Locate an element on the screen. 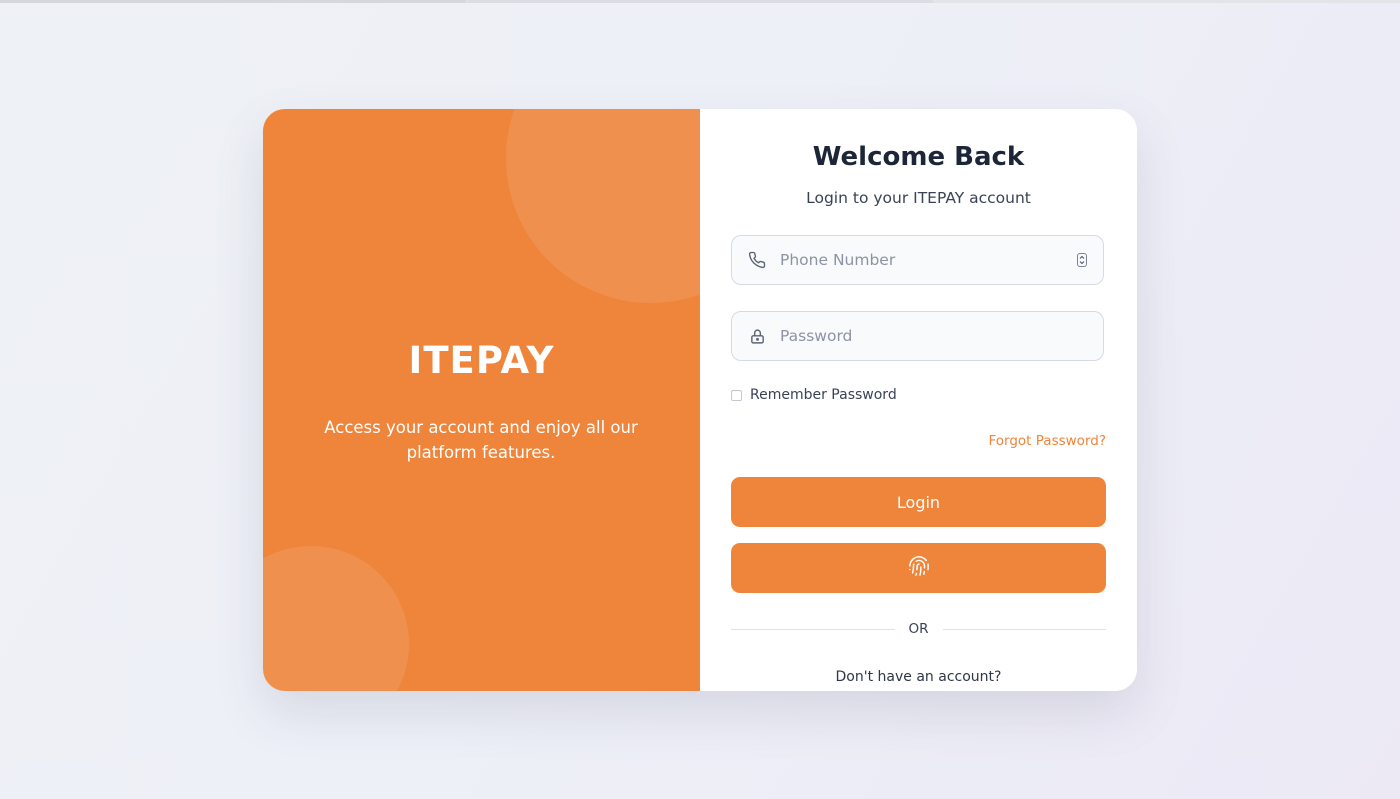  password-field is located at coordinates (917, 336).